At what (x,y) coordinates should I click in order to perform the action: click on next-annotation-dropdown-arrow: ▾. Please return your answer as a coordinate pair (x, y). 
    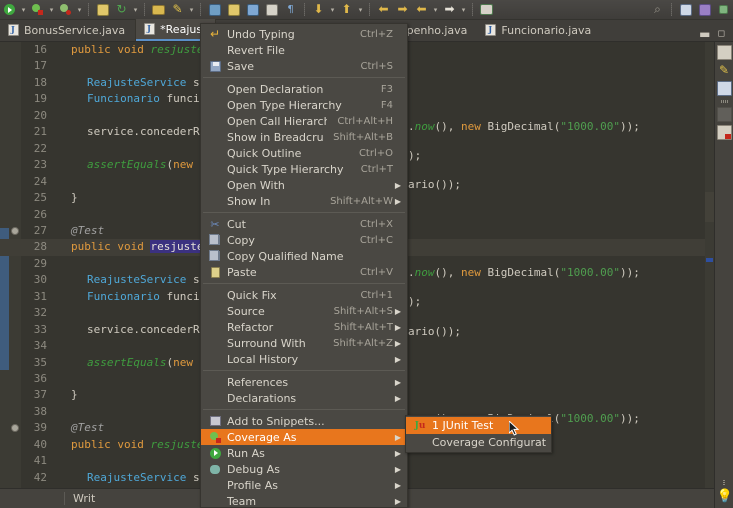
    Looking at the image, I should click on (332, 9).